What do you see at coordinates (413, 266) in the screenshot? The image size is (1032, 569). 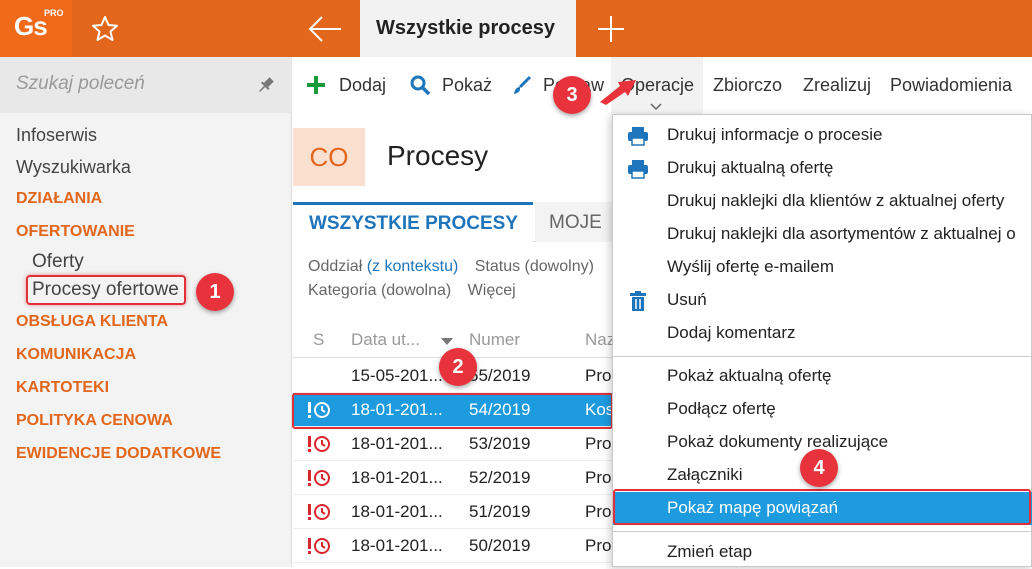 I see `filter-branch-value: (z kontekstu)` at bounding box center [413, 266].